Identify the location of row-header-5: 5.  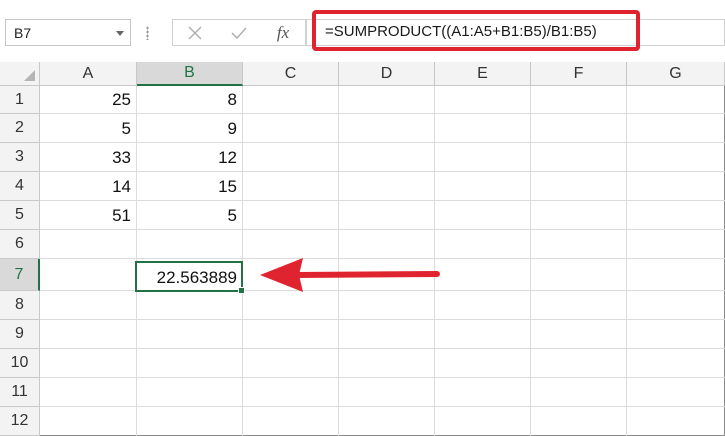
(20, 215).